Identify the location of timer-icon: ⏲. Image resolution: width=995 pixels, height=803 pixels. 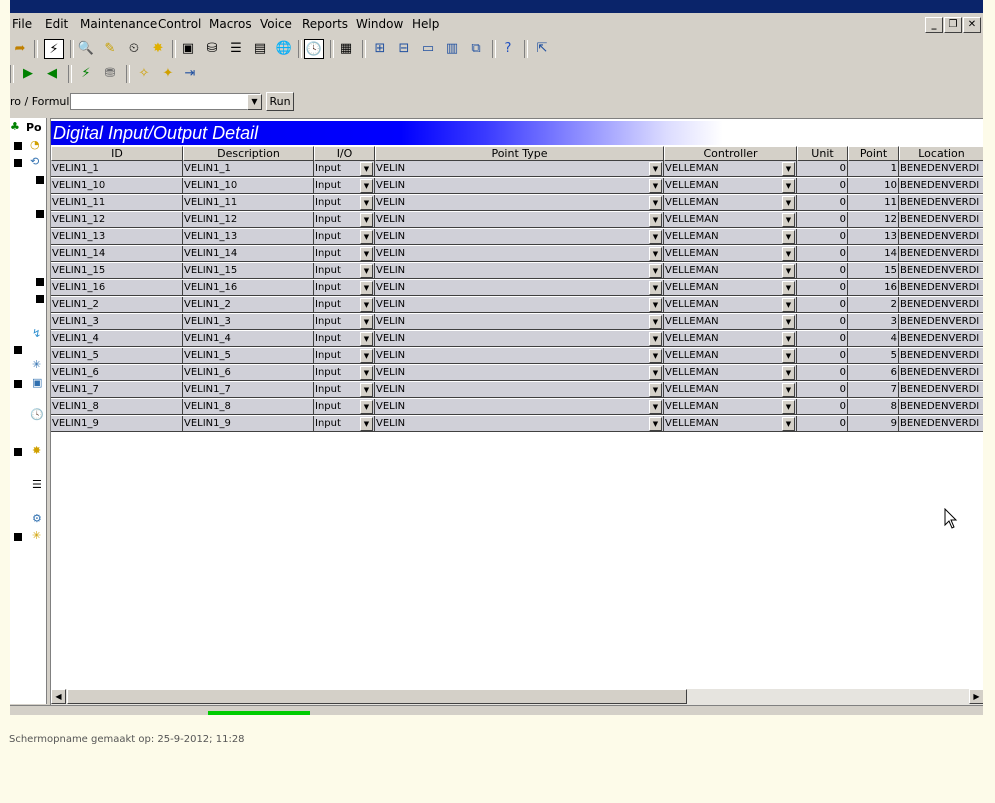
(134, 49).